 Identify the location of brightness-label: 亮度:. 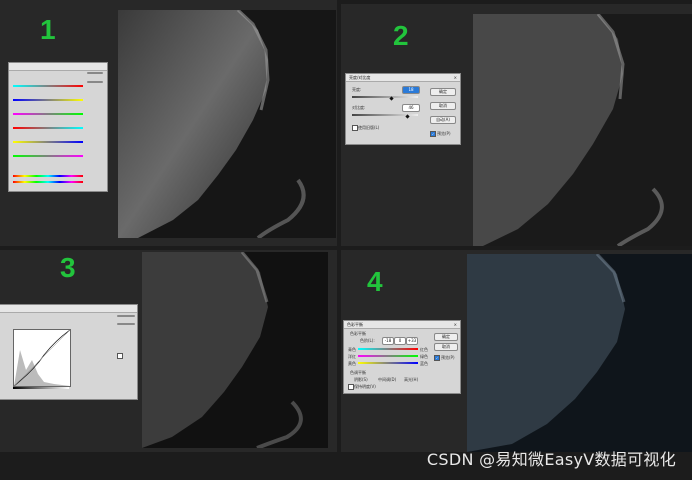
(357, 89).